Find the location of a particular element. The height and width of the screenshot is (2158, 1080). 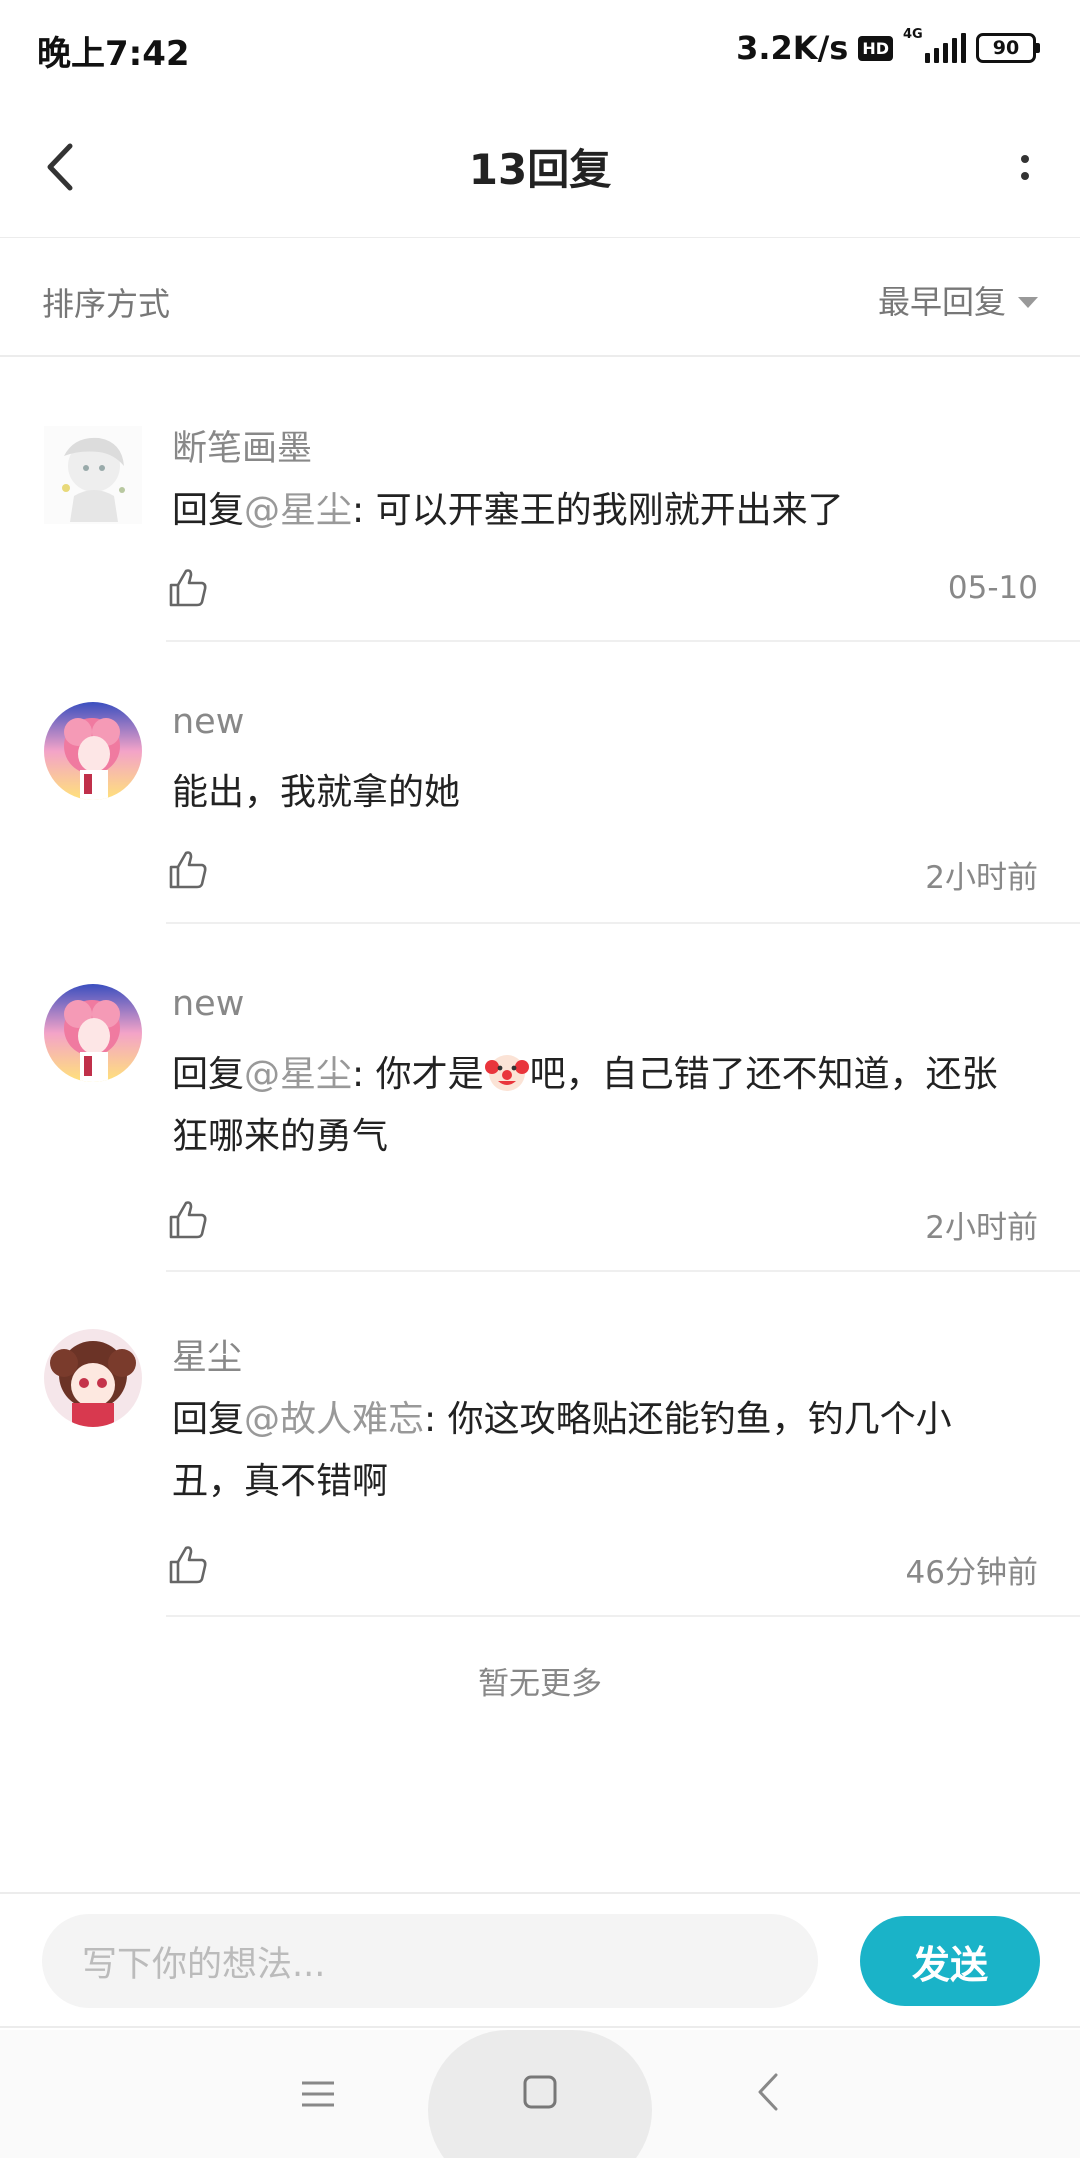

clown-emoji-icon is located at coordinates (506, 1073).